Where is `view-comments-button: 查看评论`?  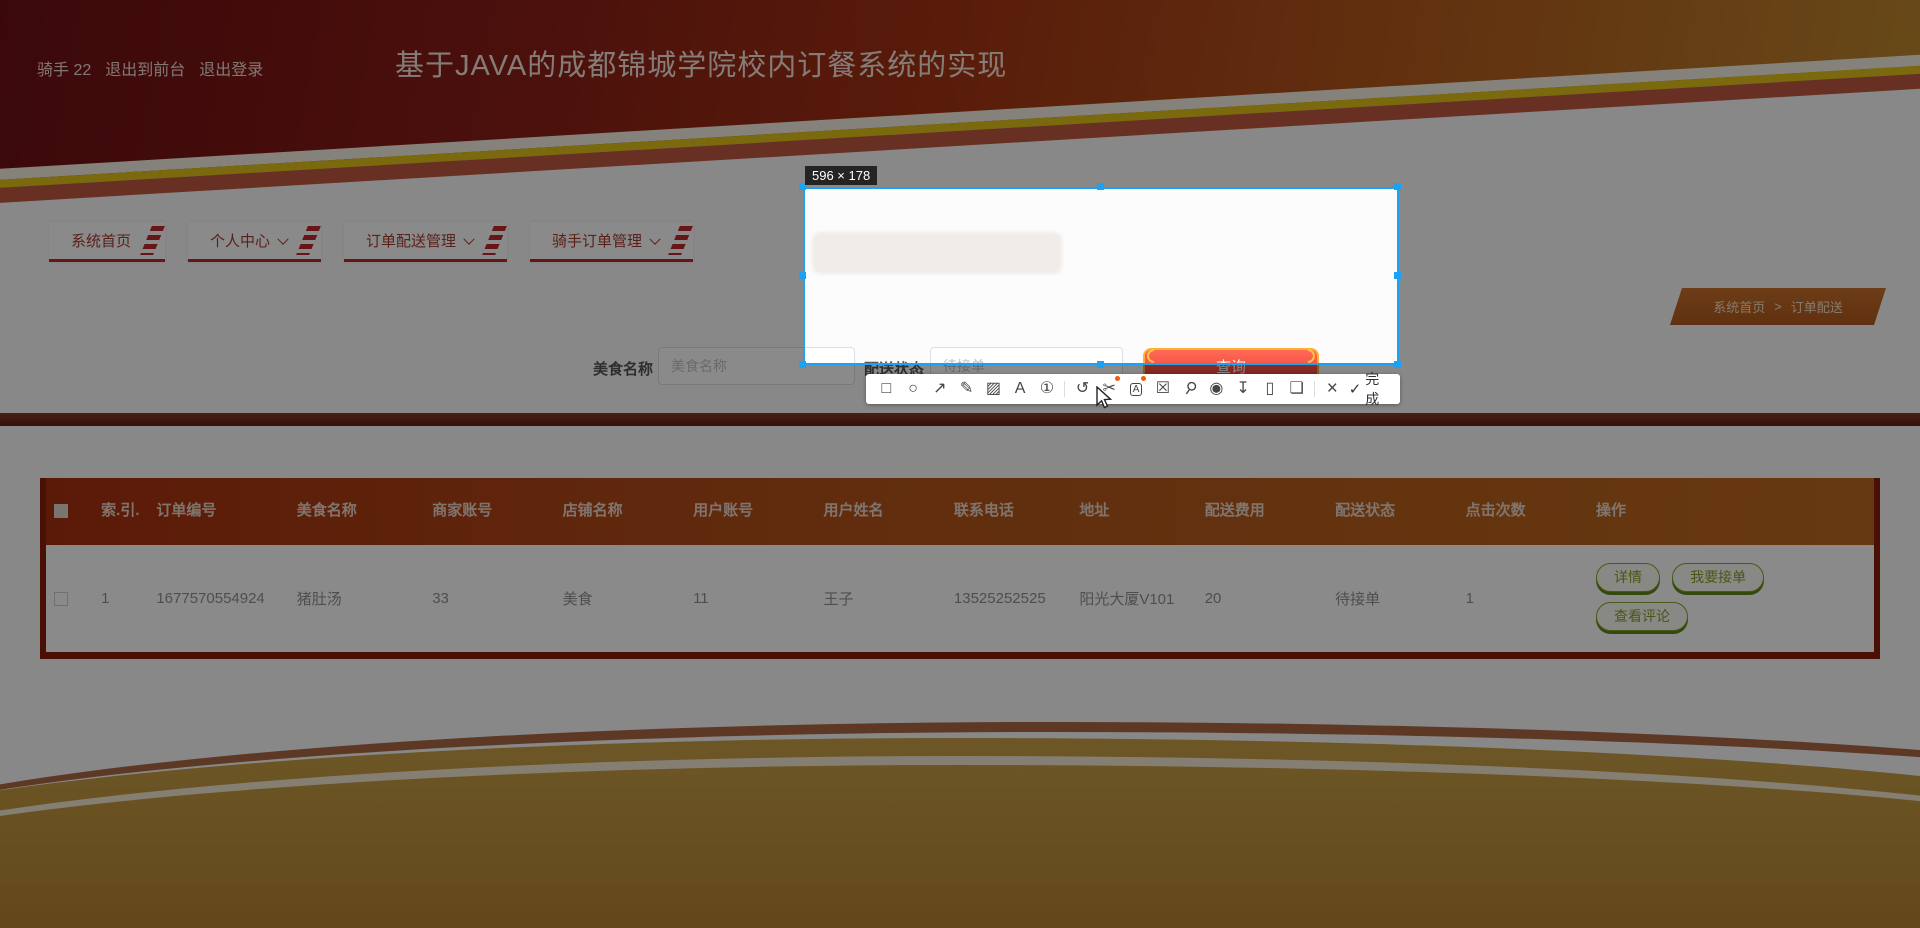 view-comments-button: 查看评论 is located at coordinates (1641, 617).